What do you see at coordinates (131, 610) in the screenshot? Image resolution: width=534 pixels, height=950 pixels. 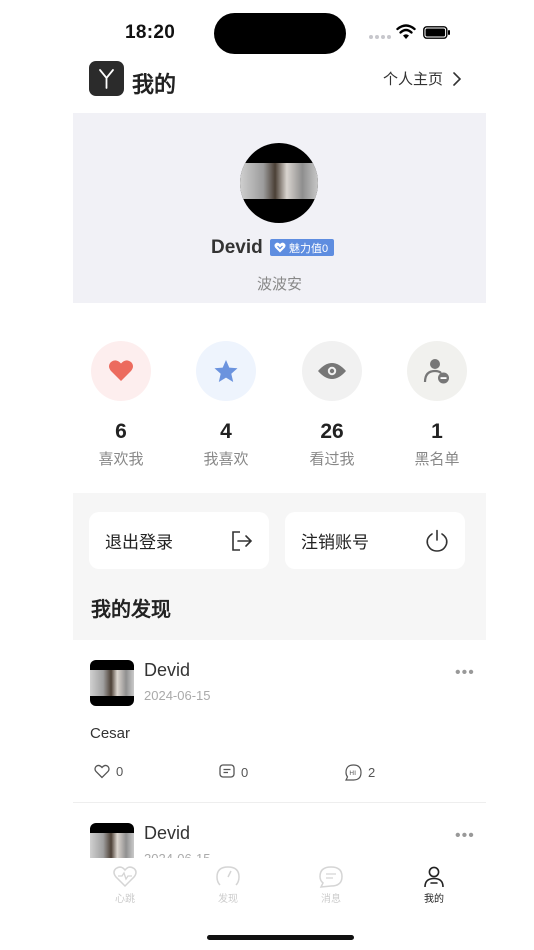 I see `section-title: 我的发现` at bounding box center [131, 610].